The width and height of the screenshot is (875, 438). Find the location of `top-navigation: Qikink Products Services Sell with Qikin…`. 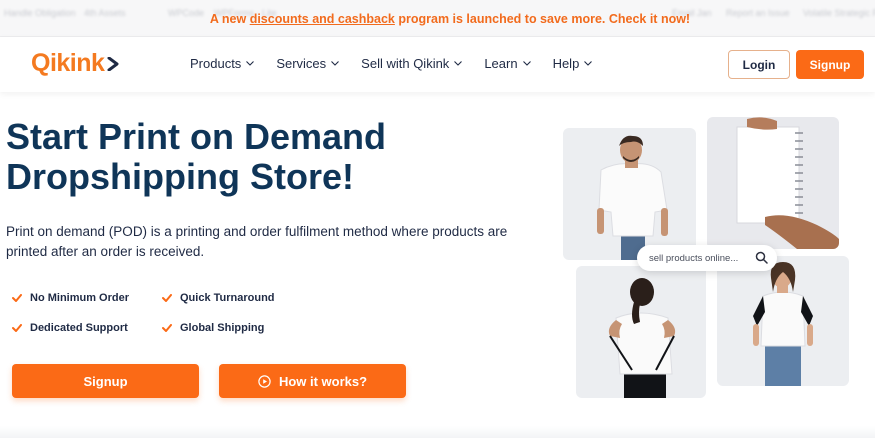

top-navigation: Qikink Products Services Sell with Qikin… is located at coordinates (437, 64).